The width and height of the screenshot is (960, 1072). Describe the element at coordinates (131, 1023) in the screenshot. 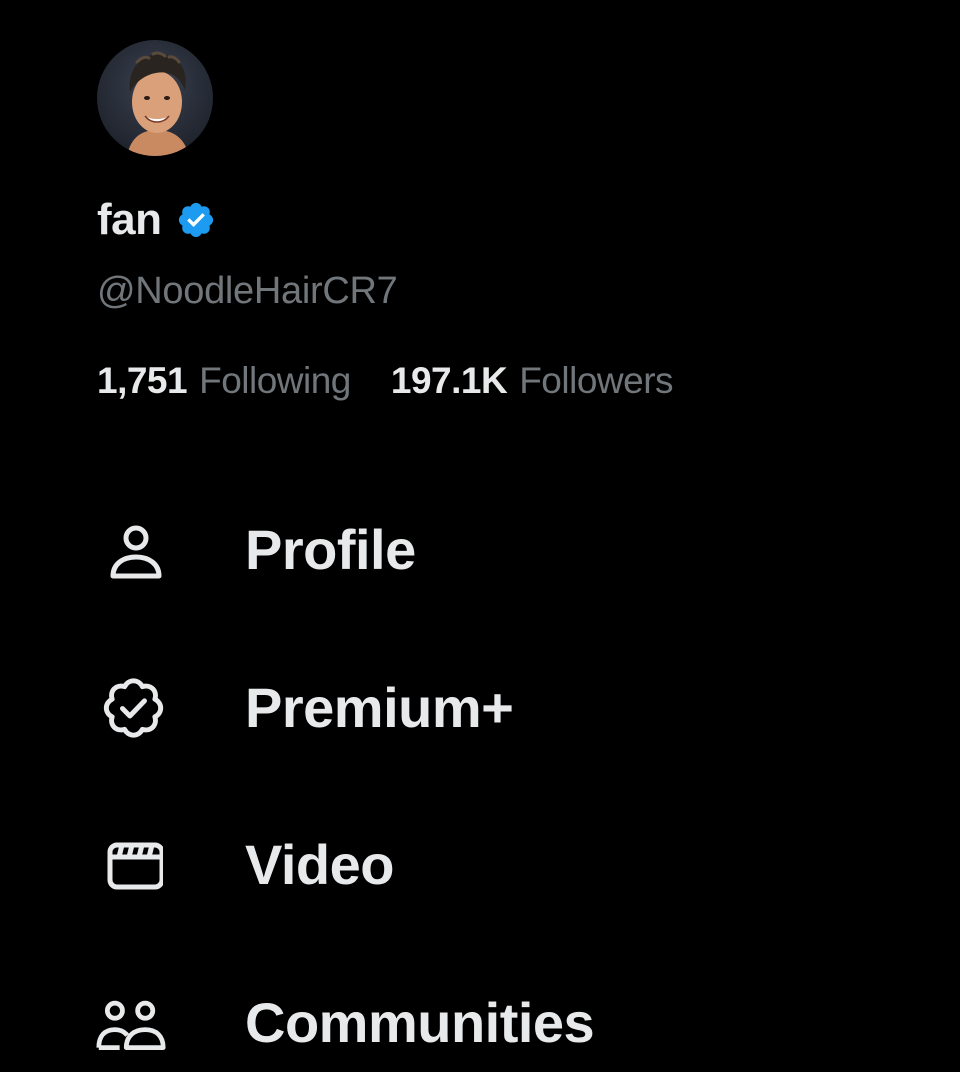

I see `communities-icon` at that location.